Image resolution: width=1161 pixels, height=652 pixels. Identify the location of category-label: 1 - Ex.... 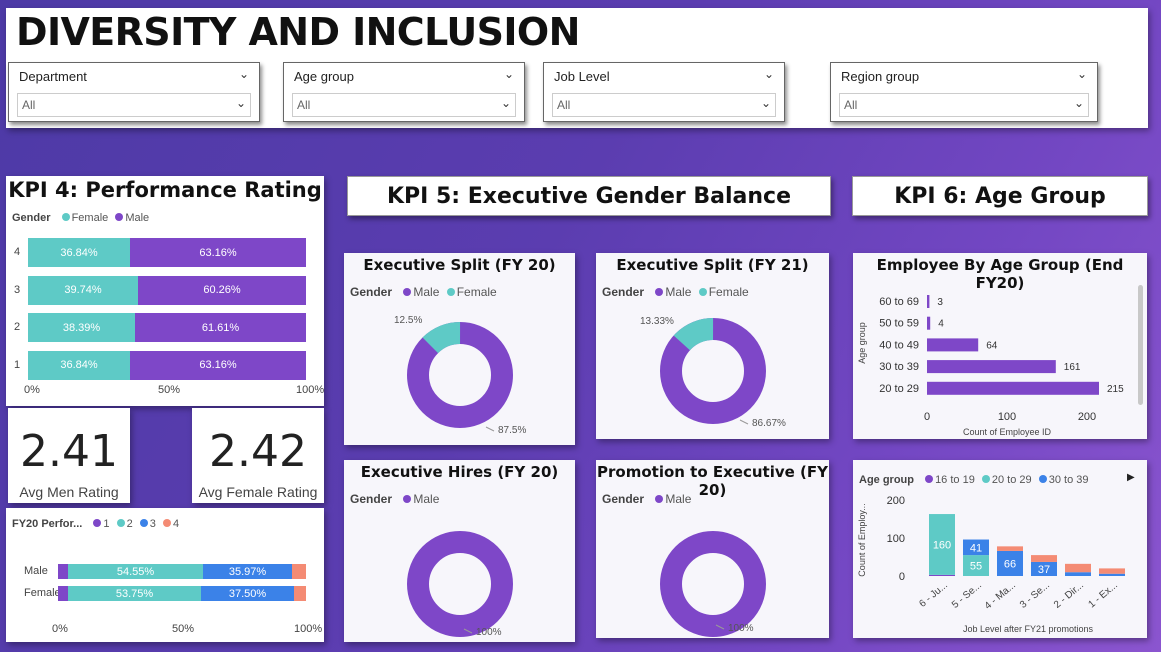
(1102, 595).